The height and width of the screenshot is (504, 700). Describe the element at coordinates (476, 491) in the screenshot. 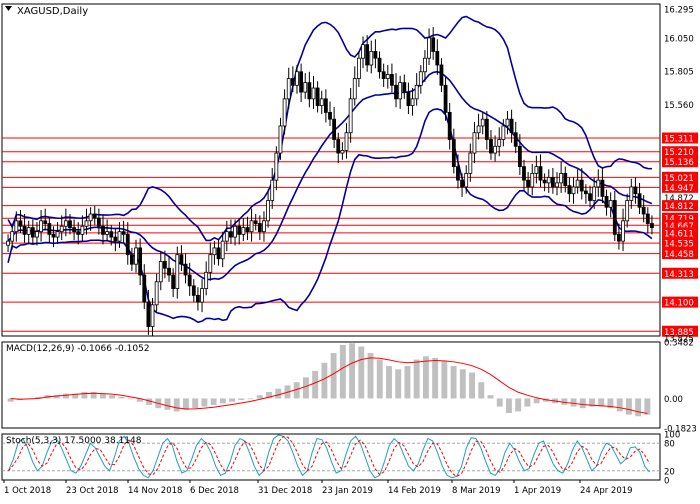

I see `x-axis-date-label: 8 Mar 2019` at that location.